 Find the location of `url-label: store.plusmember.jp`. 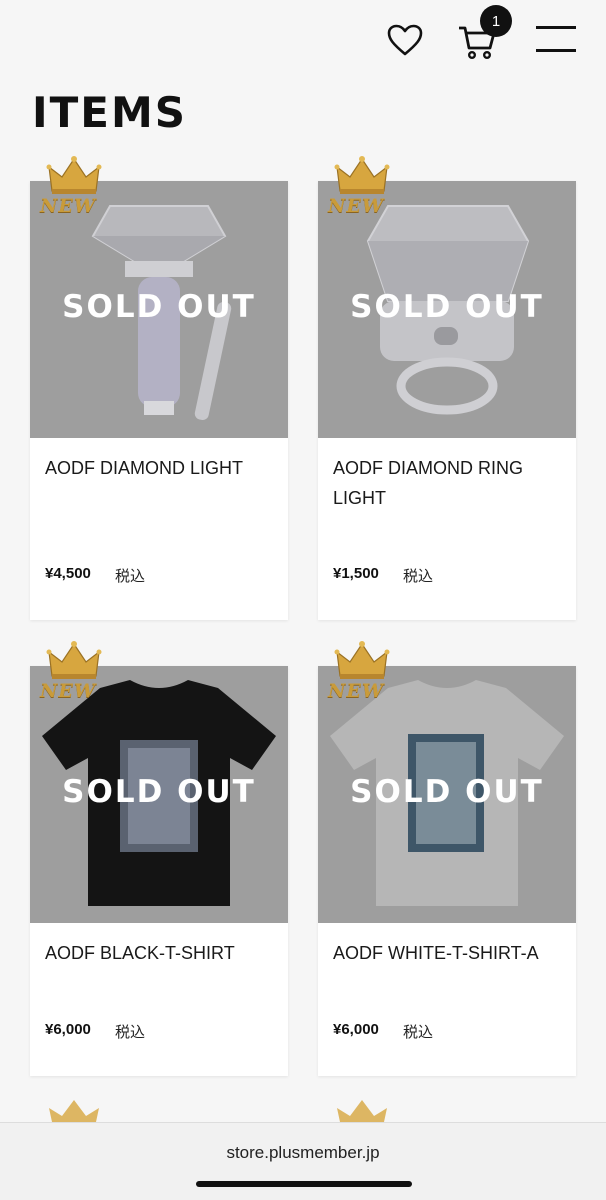

url-label: store.plusmember.jp is located at coordinates (303, 1153).